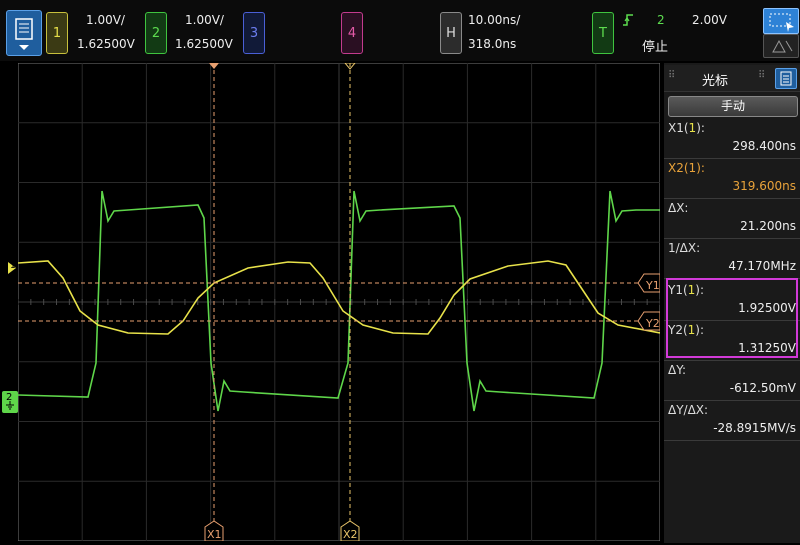 This screenshot has height=545, width=800. I want to click on main-menu-button, so click(24, 33).